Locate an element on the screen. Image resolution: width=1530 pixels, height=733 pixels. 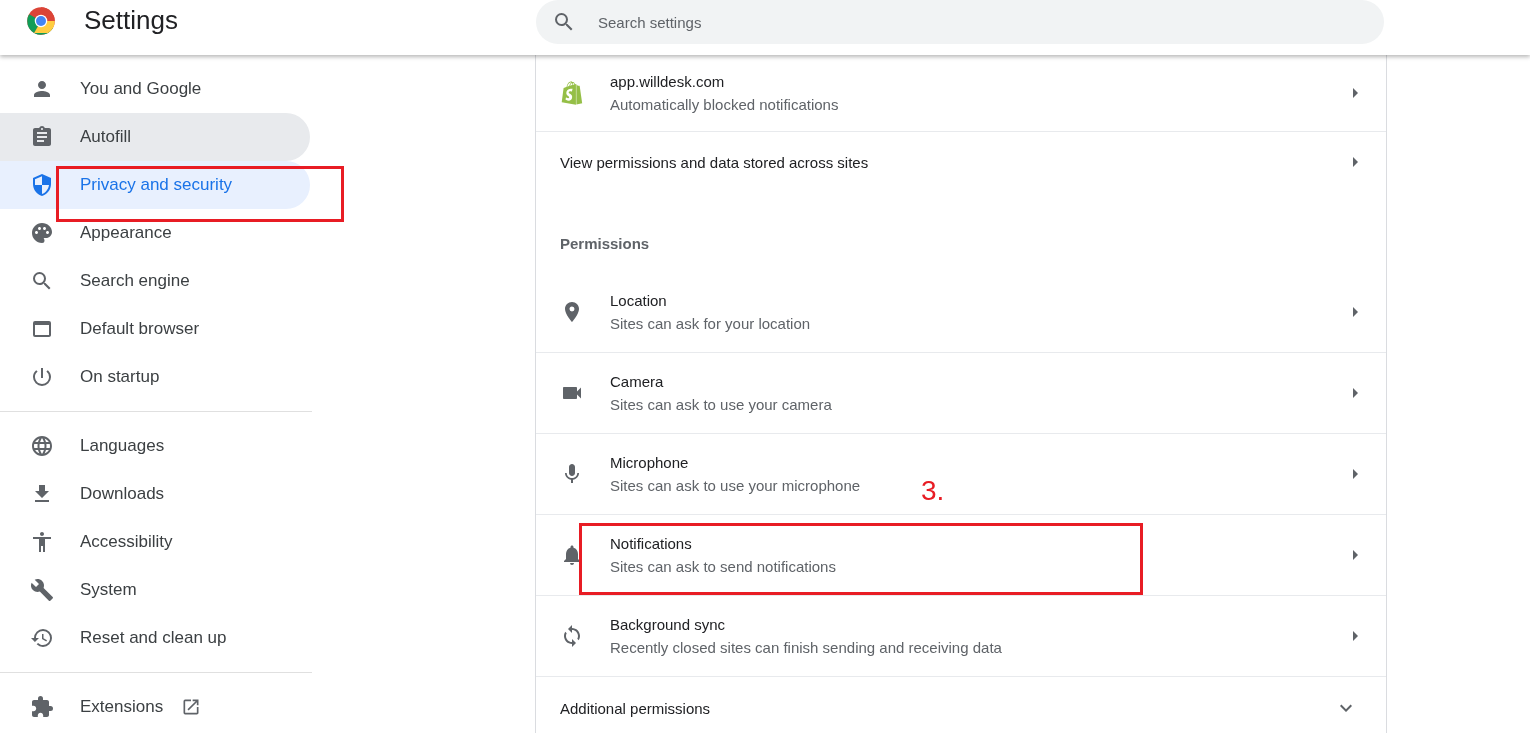
shield-icon is located at coordinates (42, 185).